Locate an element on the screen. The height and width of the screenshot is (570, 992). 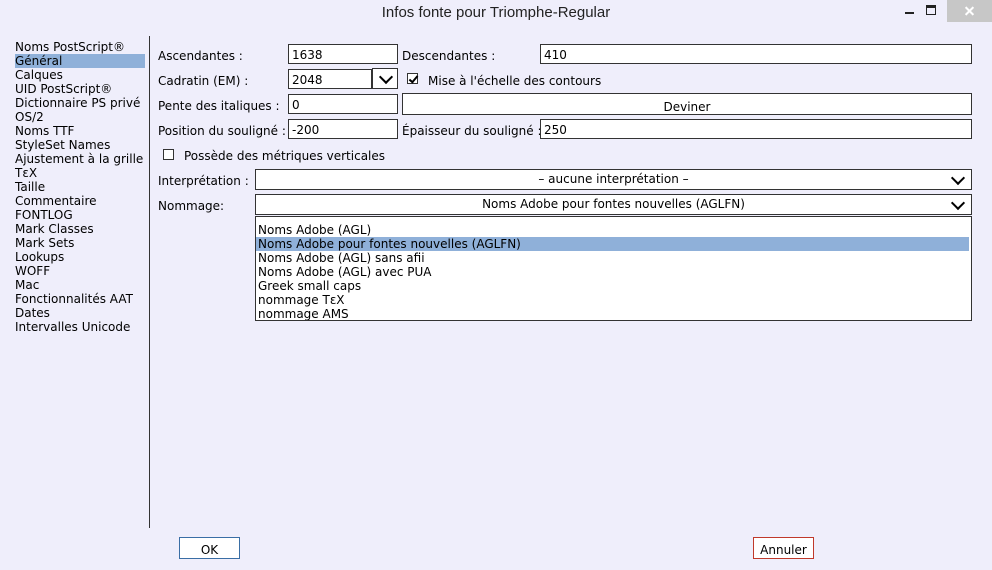
sidebar-item-mac: Mac is located at coordinates (80, 285).